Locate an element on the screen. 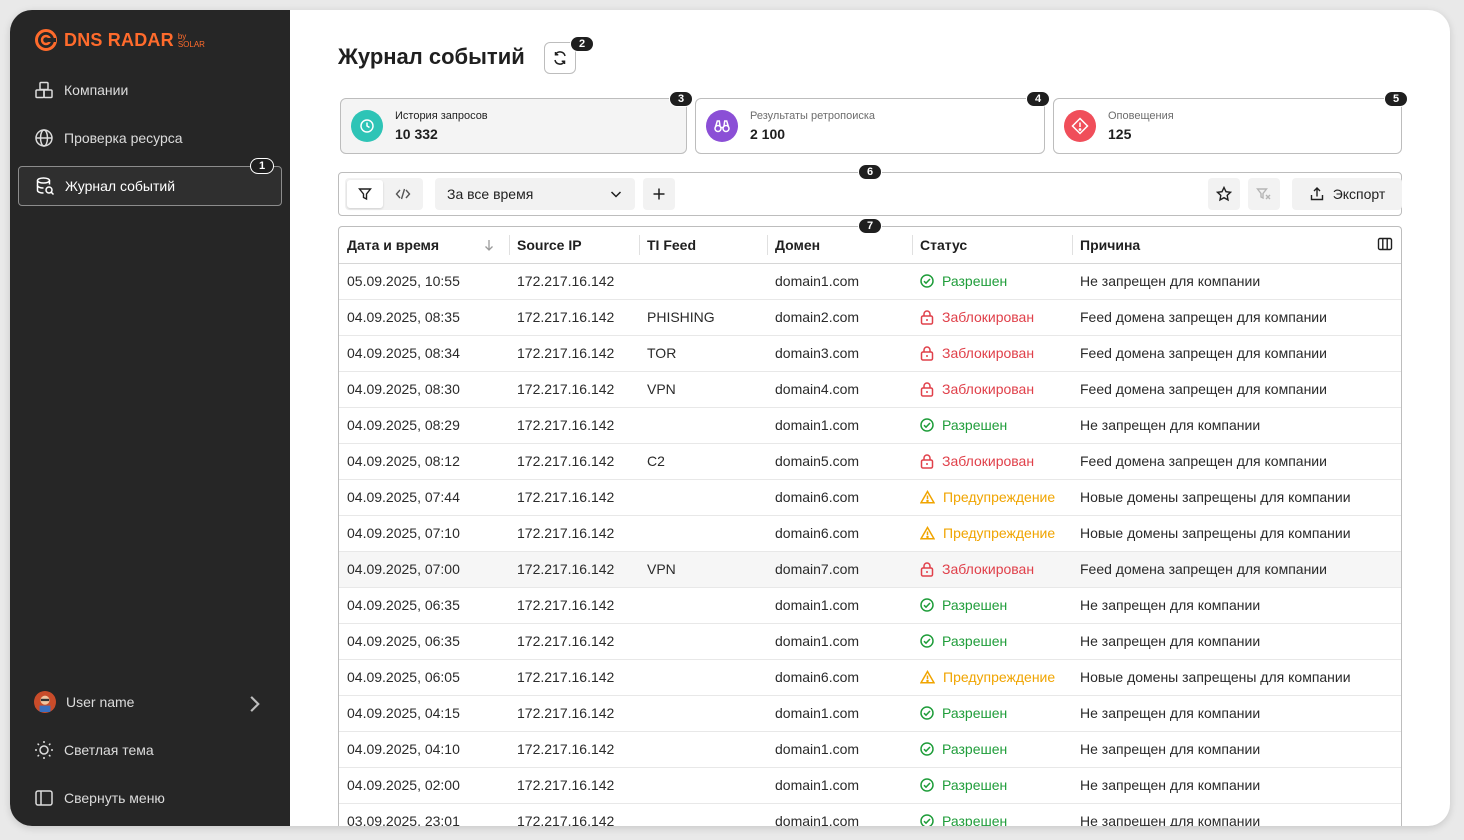  badge-2: 2 is located at coordinates (582, 44).